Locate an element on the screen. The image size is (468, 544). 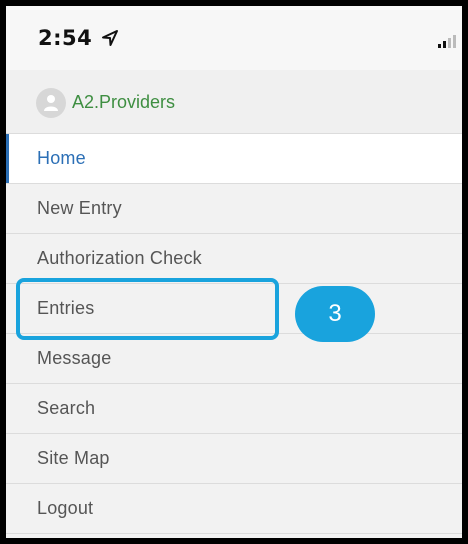
user-header: A2.Providers is located at coordinates (234, 102).